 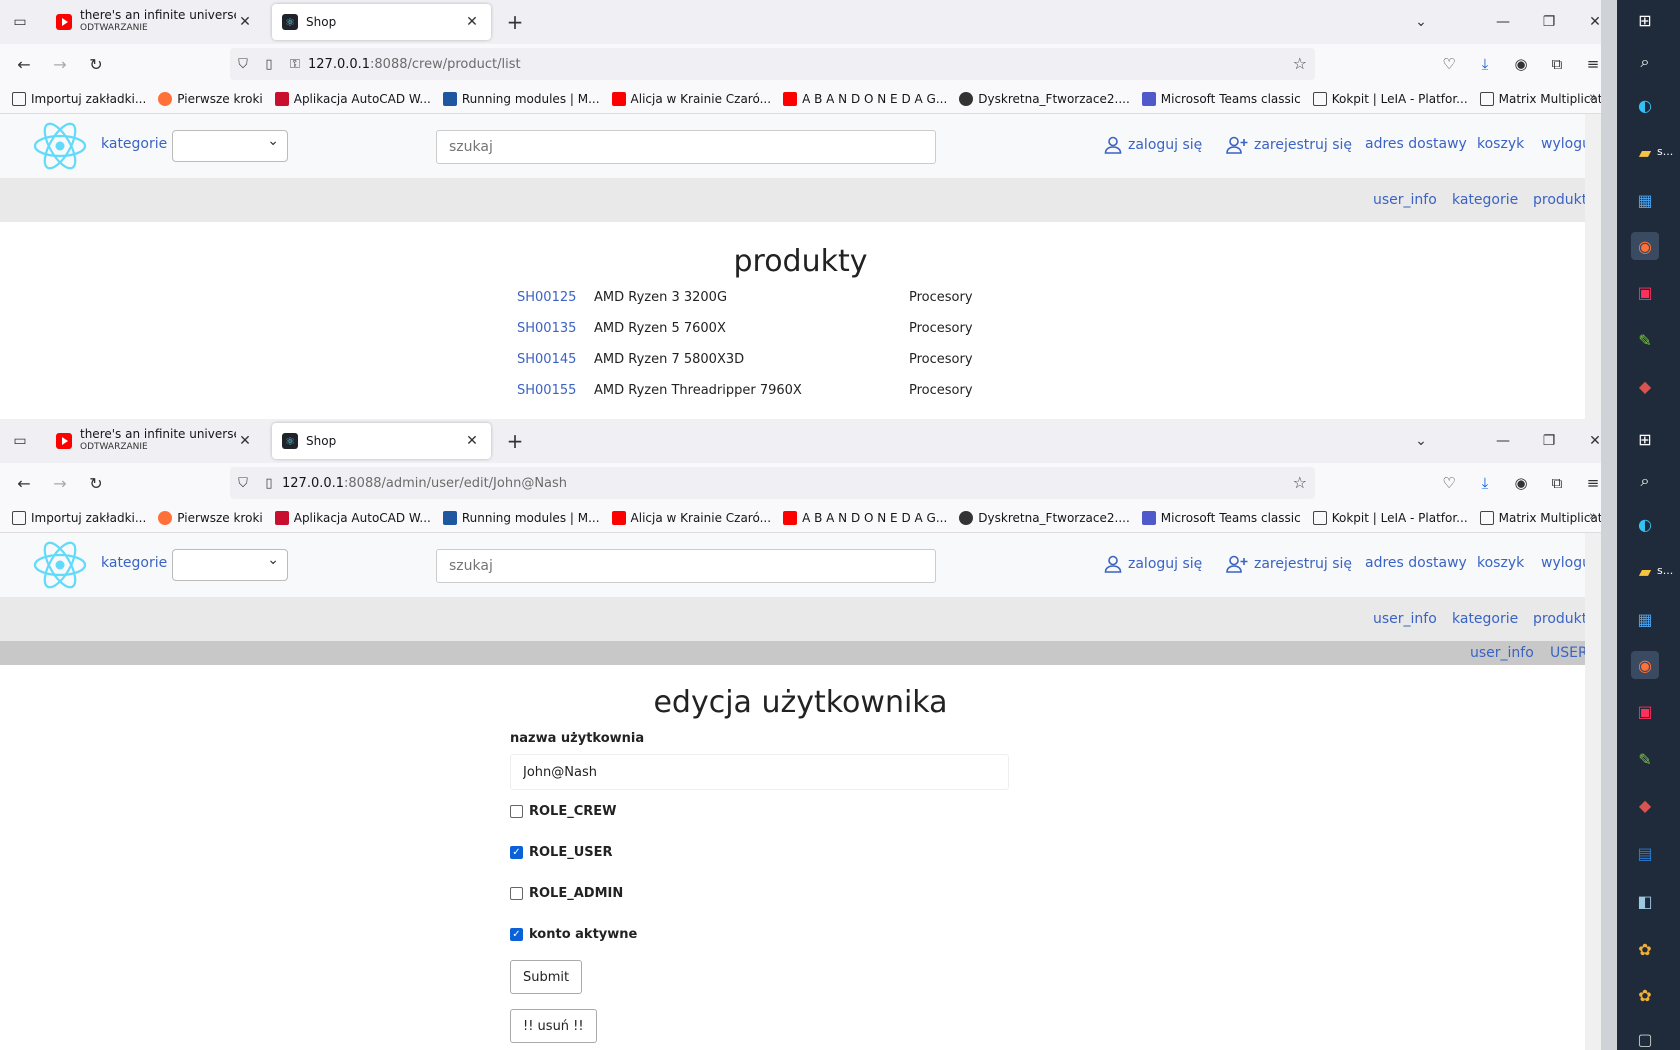 I want to click on role-user-checkbox-row: ✓ ROLE_USER, so click(x=561, y=852).